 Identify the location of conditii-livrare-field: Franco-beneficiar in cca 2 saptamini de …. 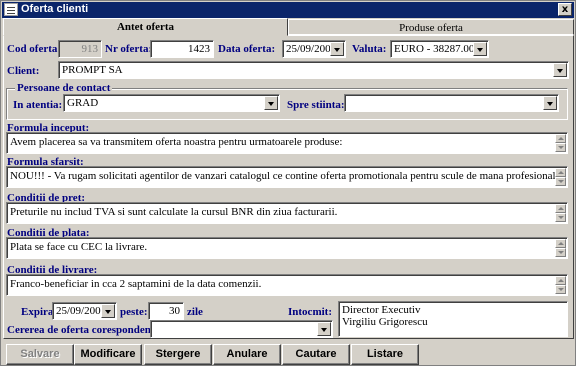
(287, 285).